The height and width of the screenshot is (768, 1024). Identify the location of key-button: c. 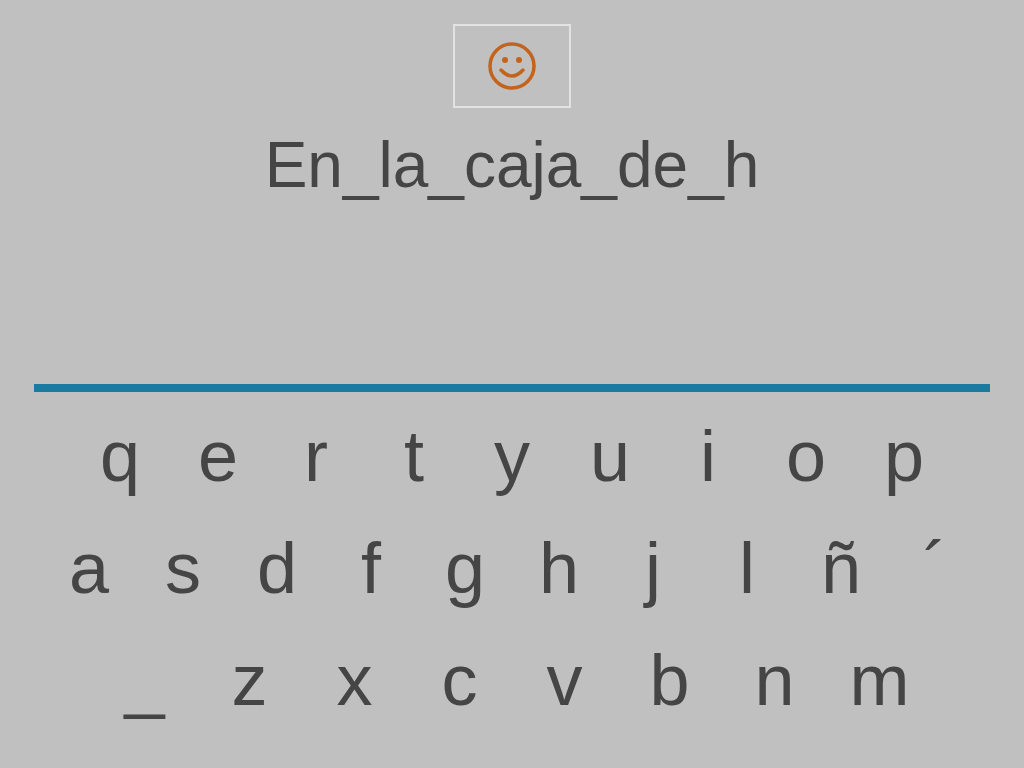
(459, 680).